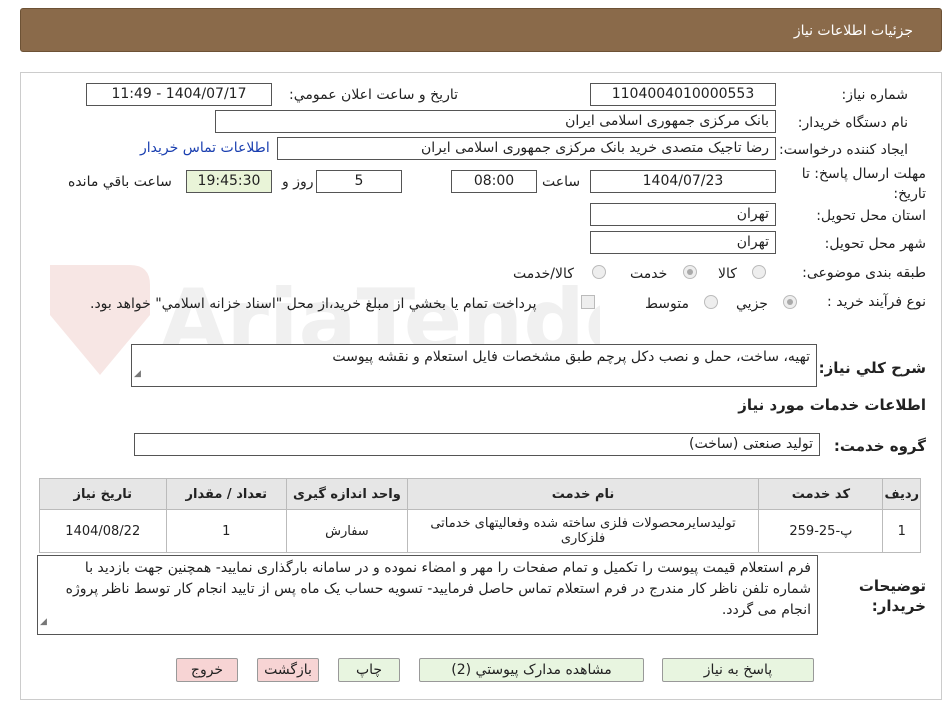 Image resolution: width=944 pixels, height=703 pixels. What do you see at coordinates (103, 494) in the screenshot?
I see `column-header: تاريخ نياز` at bounding box center [103, 494].